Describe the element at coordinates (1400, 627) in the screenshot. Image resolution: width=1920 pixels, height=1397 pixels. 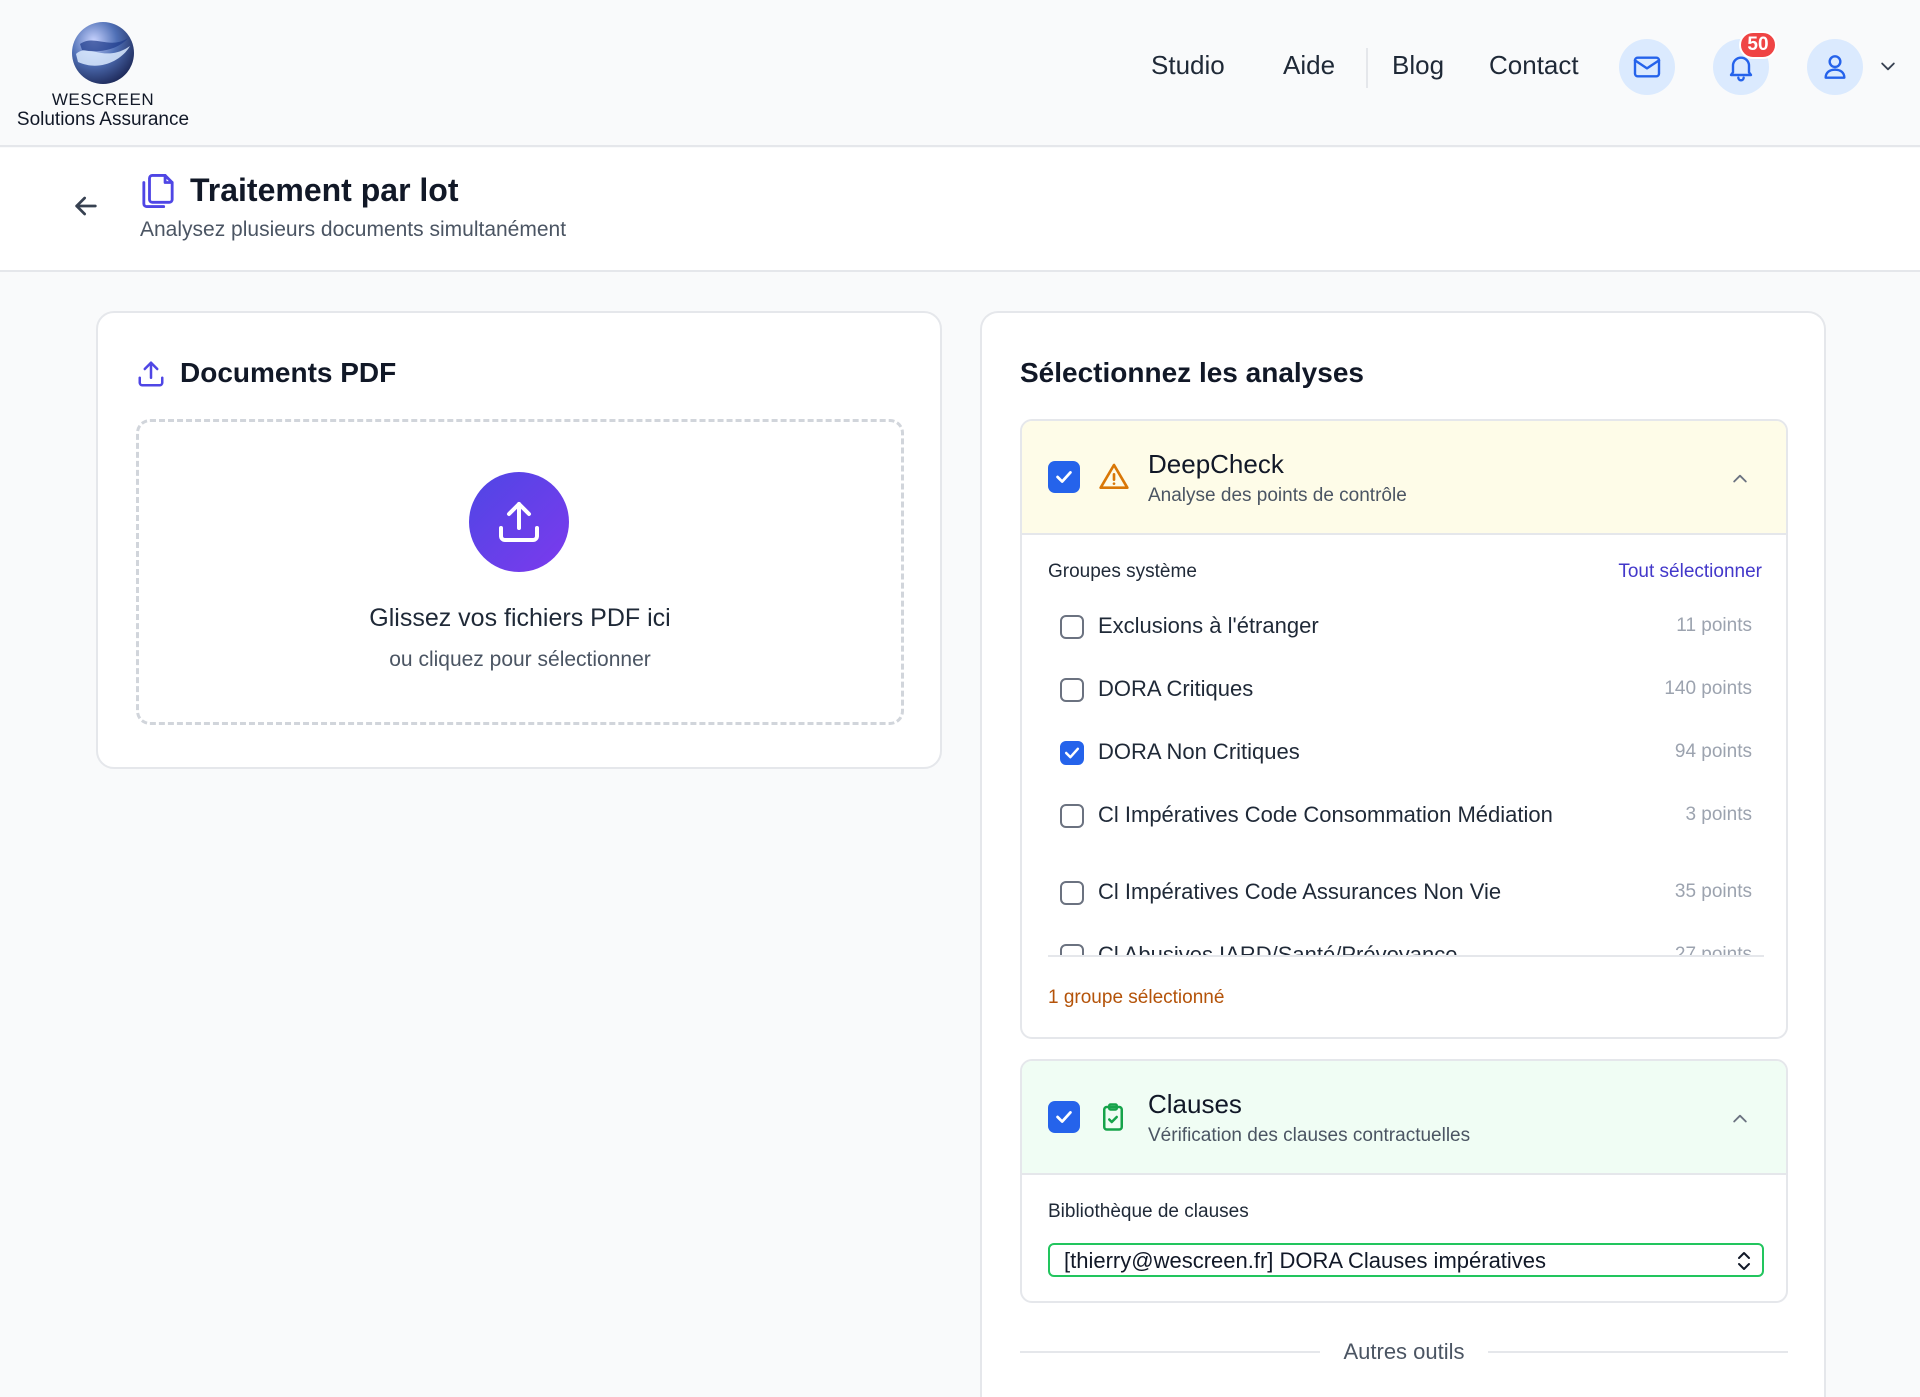
I see `group-row: Exclusions à l'étranger 11 points` at that location.